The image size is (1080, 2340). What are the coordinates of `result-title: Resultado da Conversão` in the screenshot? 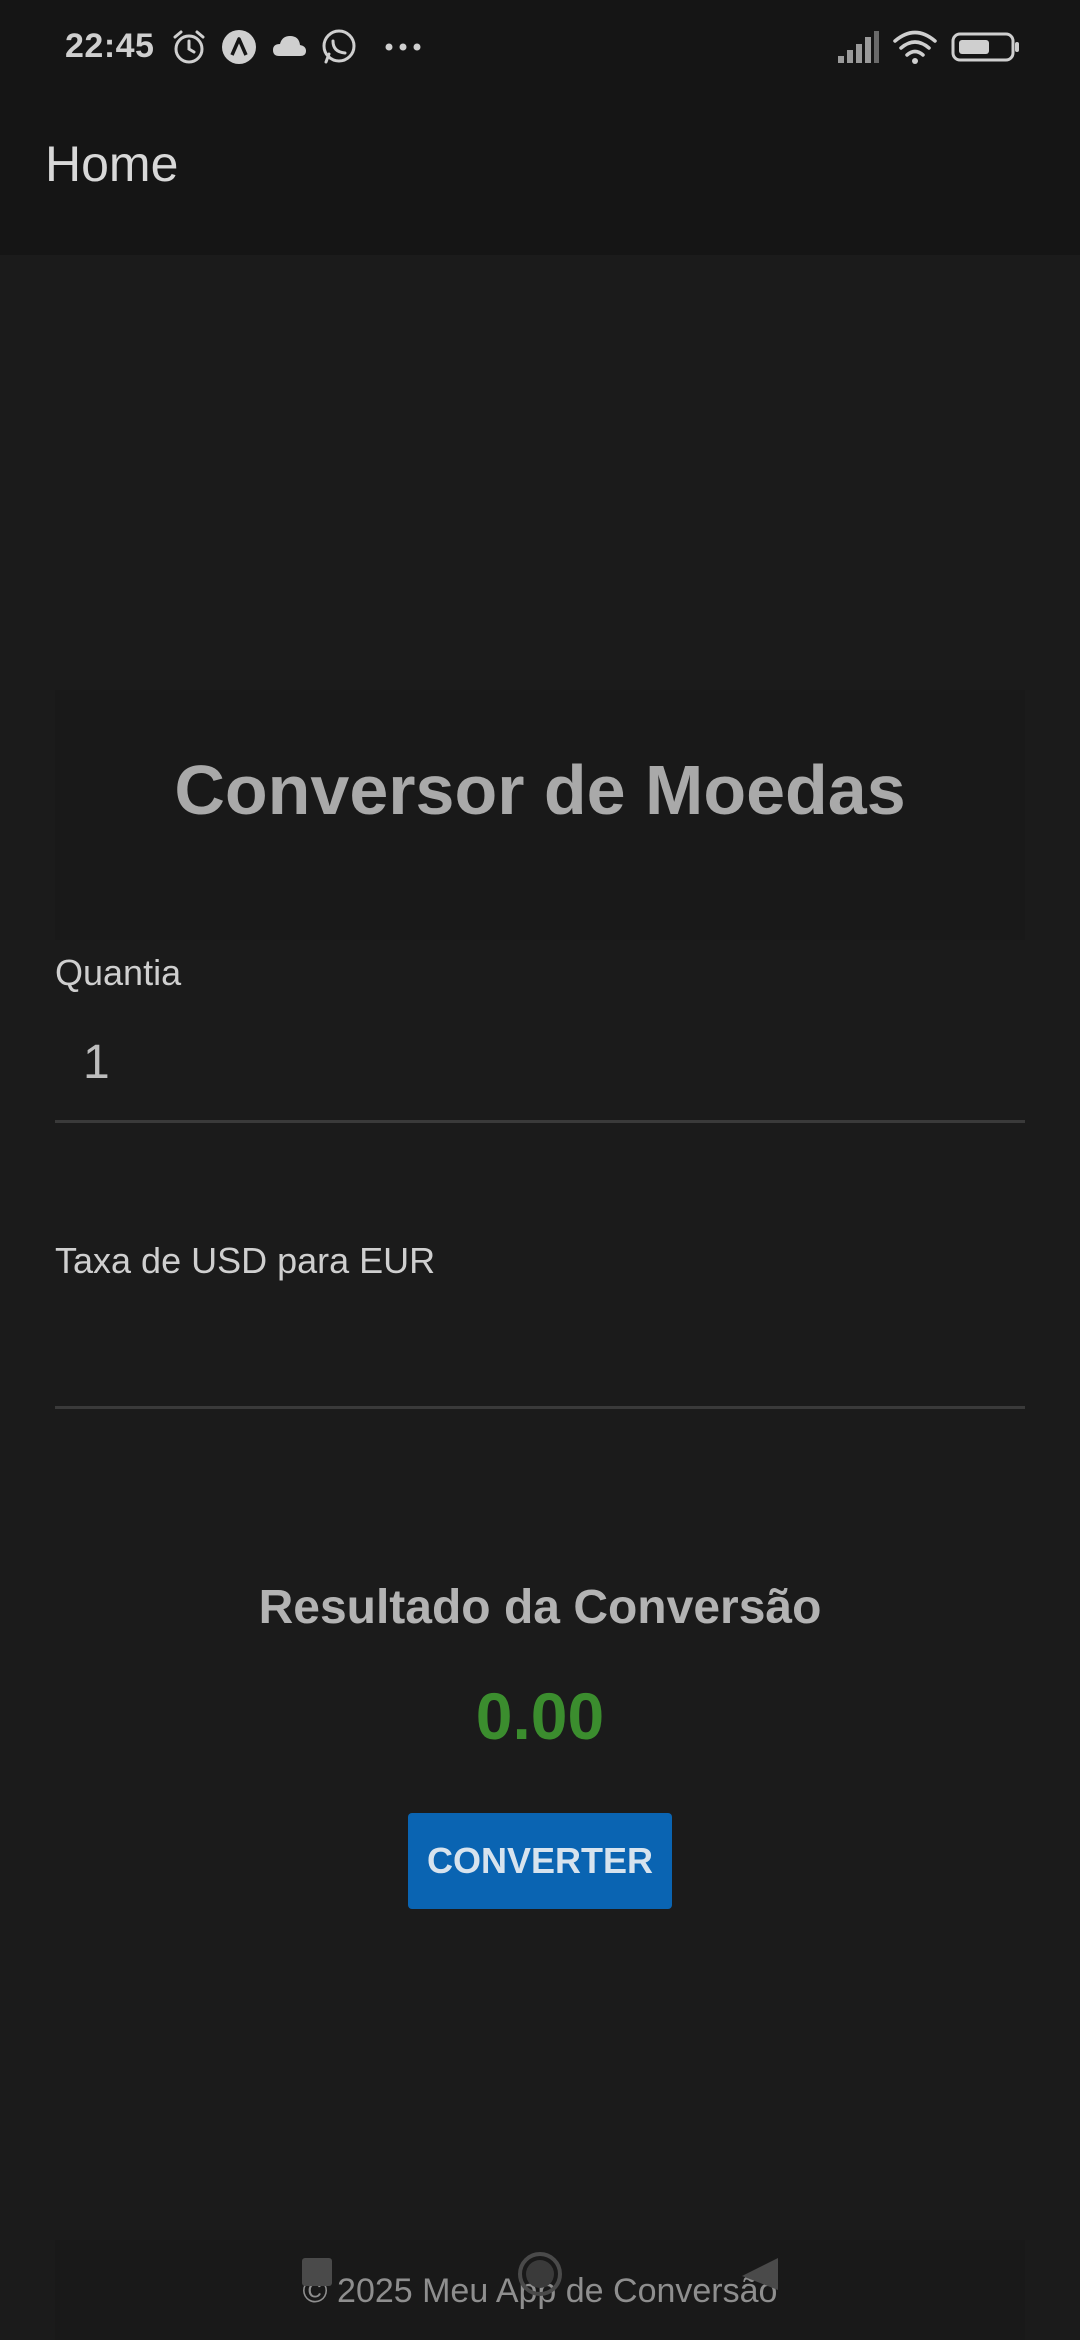 It's located at (540, 1607).